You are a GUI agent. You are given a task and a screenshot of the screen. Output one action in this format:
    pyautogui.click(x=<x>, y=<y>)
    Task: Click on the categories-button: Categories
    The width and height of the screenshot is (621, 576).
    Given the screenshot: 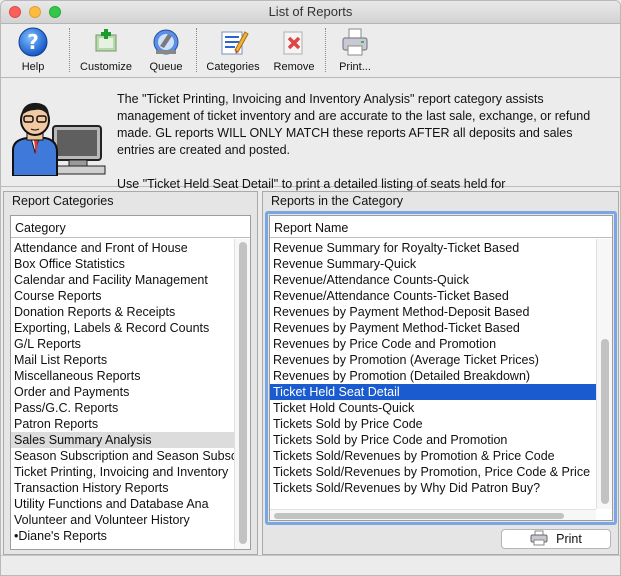 What is the action you would take?
    pyautogui.click(x=233, y=49)
    